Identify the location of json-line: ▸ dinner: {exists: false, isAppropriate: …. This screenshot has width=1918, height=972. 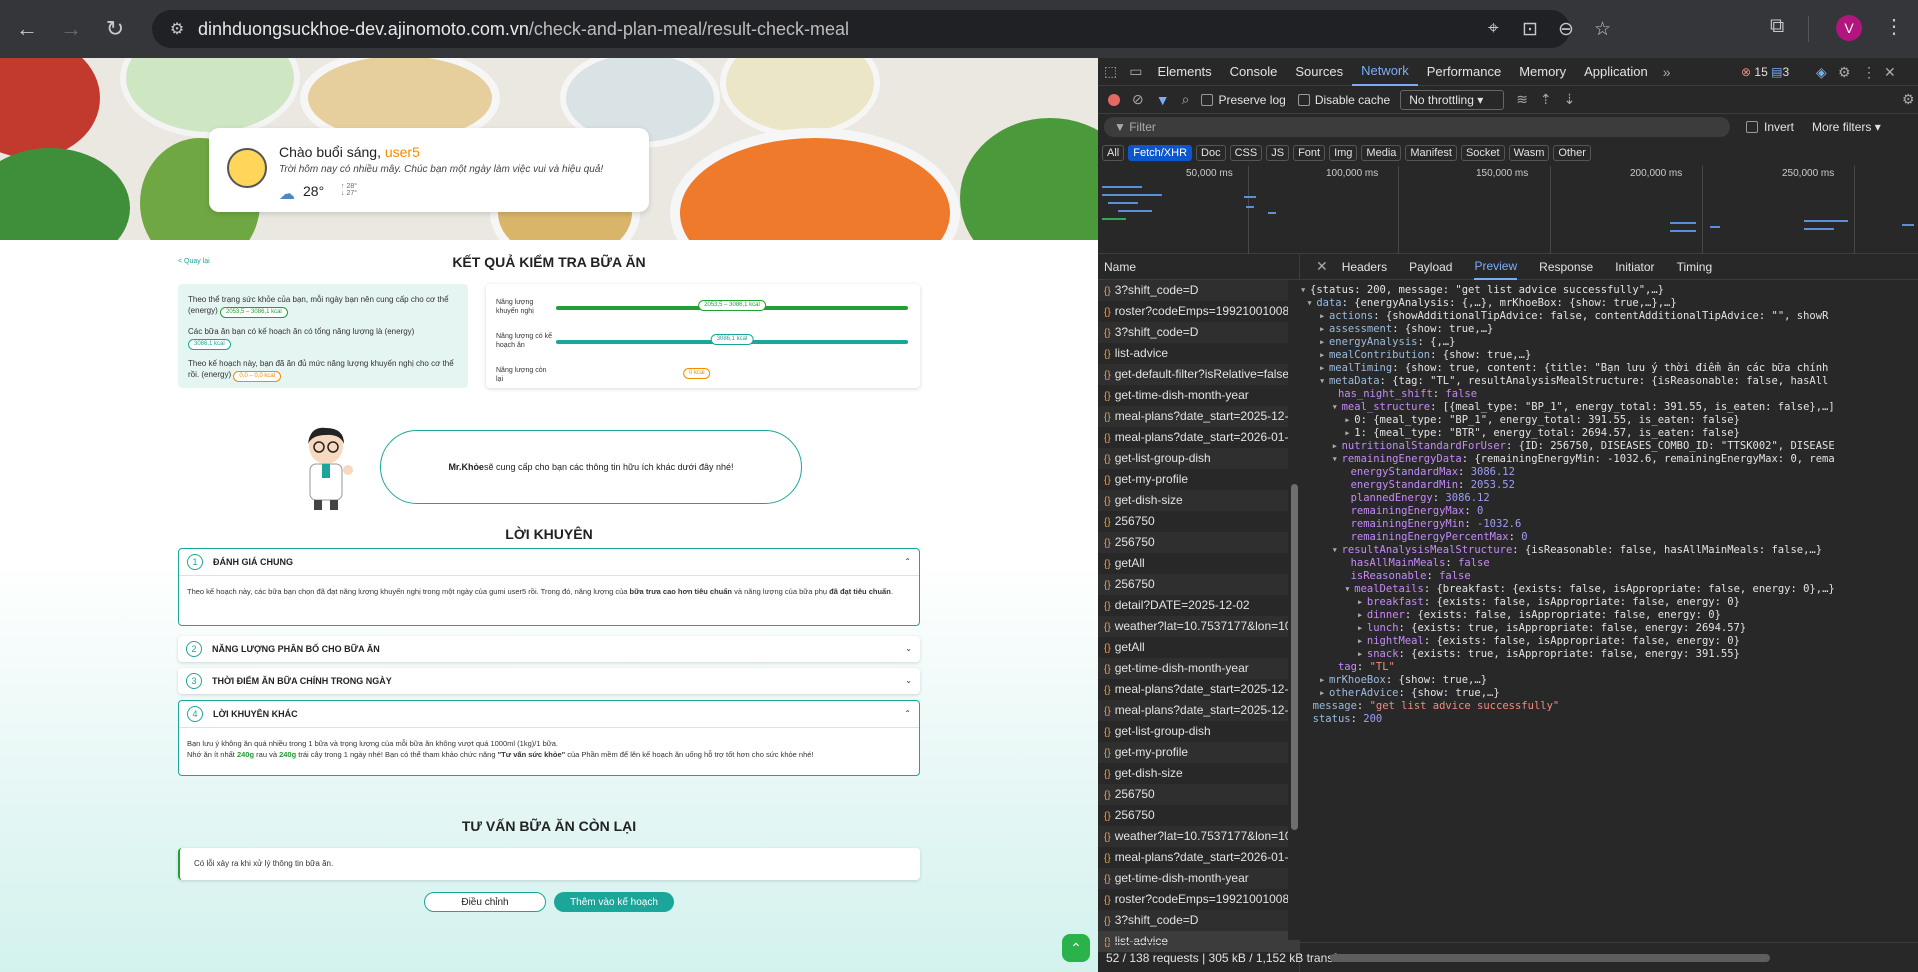
(1609, 615).